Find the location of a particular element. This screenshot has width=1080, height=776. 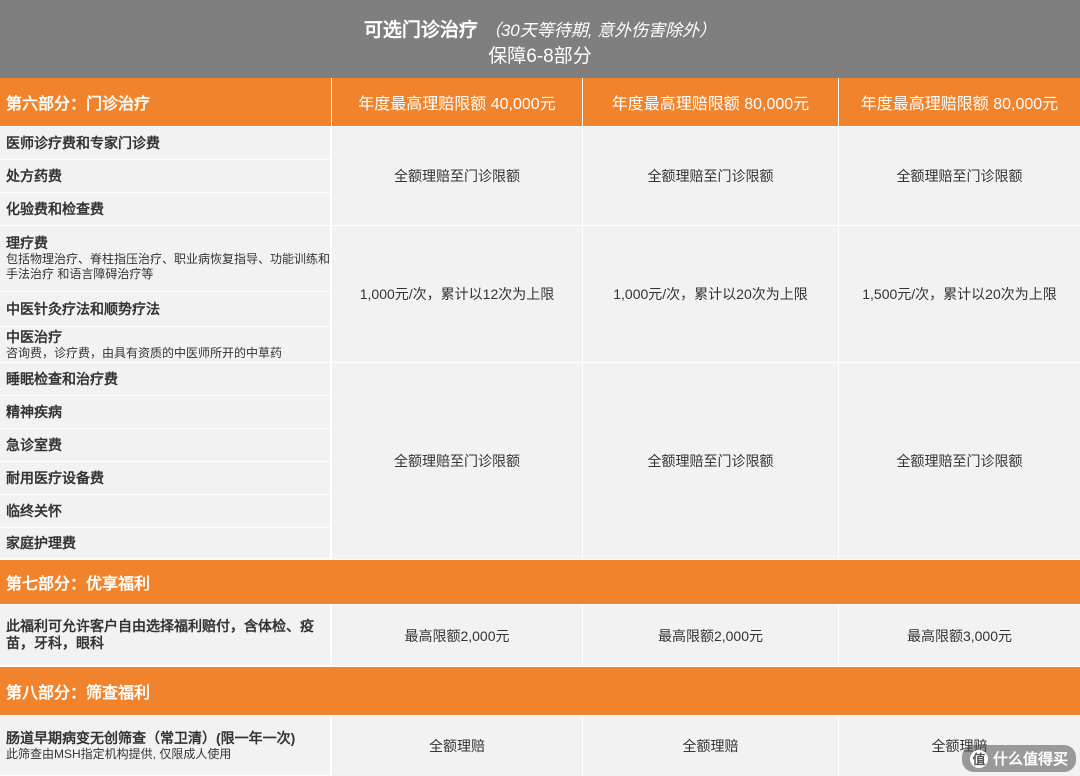

header-title-line: 可选门诊治疗 （30天等待期, 意外伤害除外） is located at coordinates (540, 28).